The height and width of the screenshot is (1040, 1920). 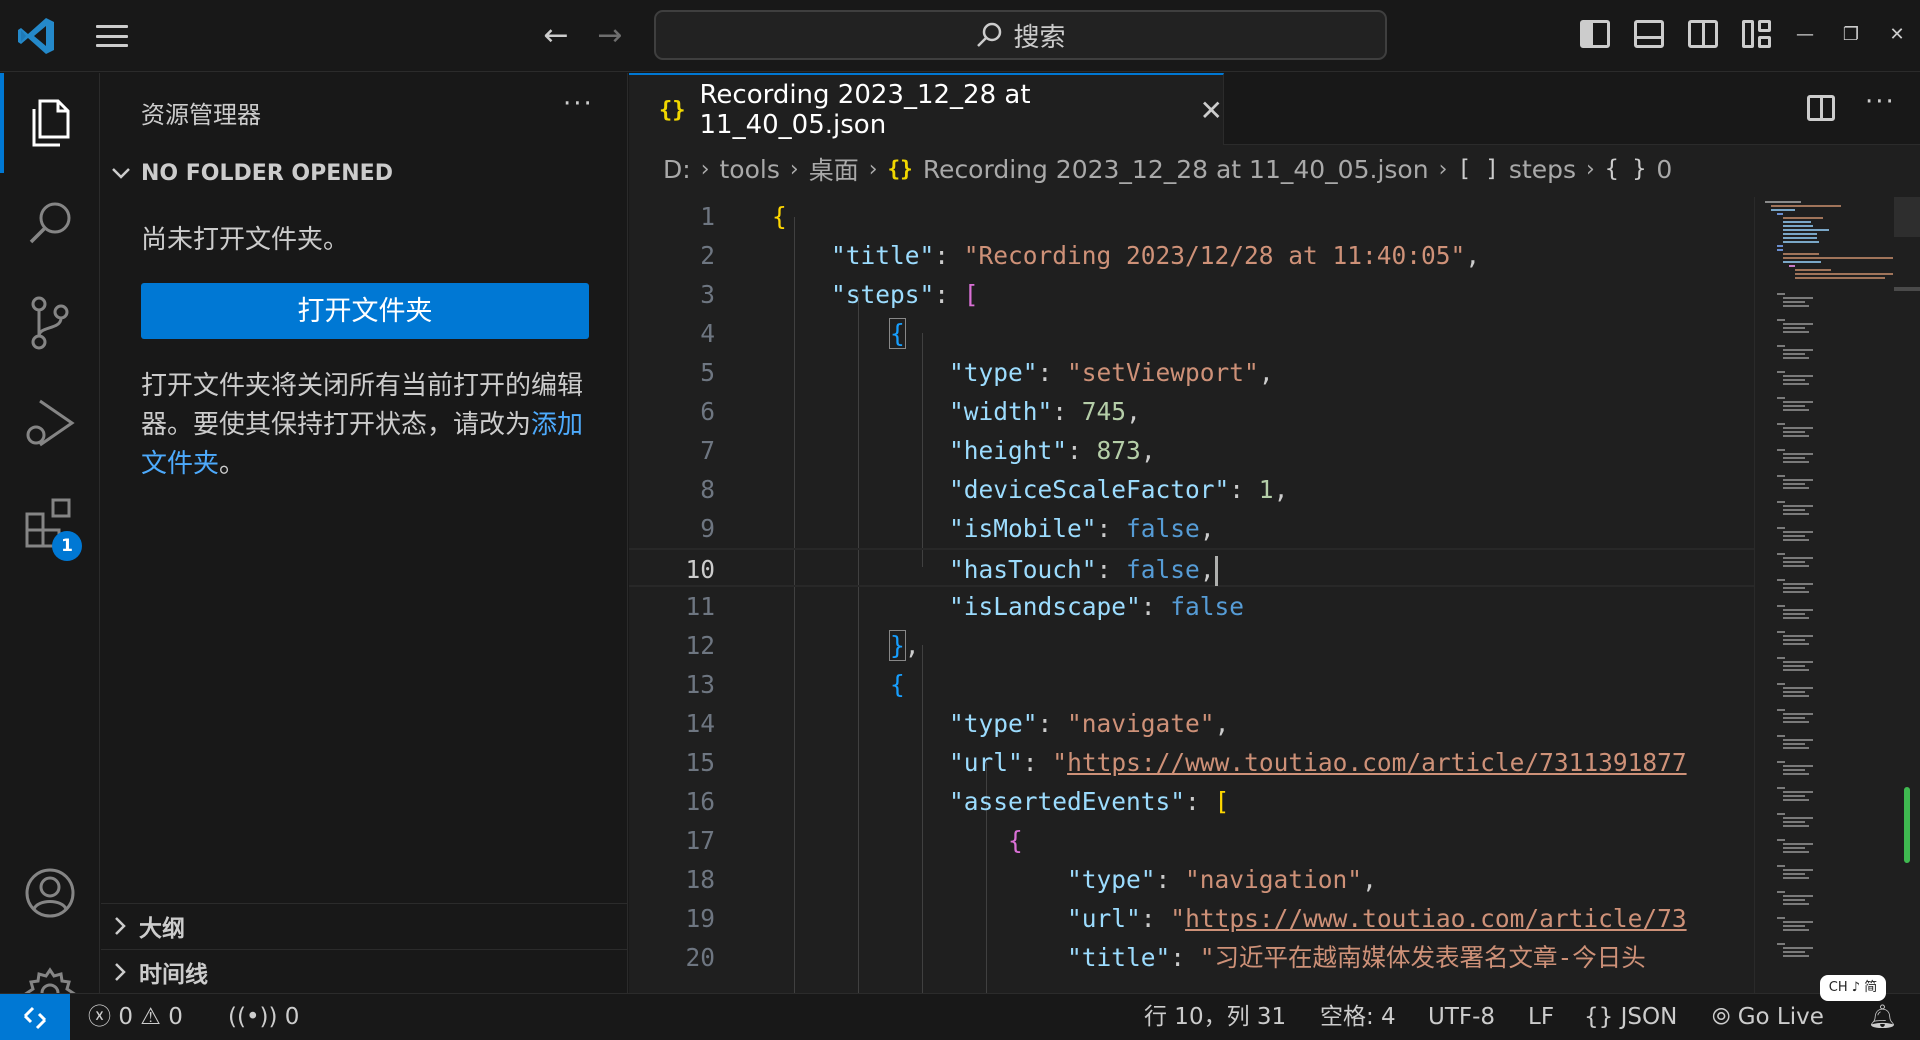 What do you see at coordinates (1664, 169) in the screenshot?
I see `breadcrumb-index: 0` at bounding box center [1664, 169].